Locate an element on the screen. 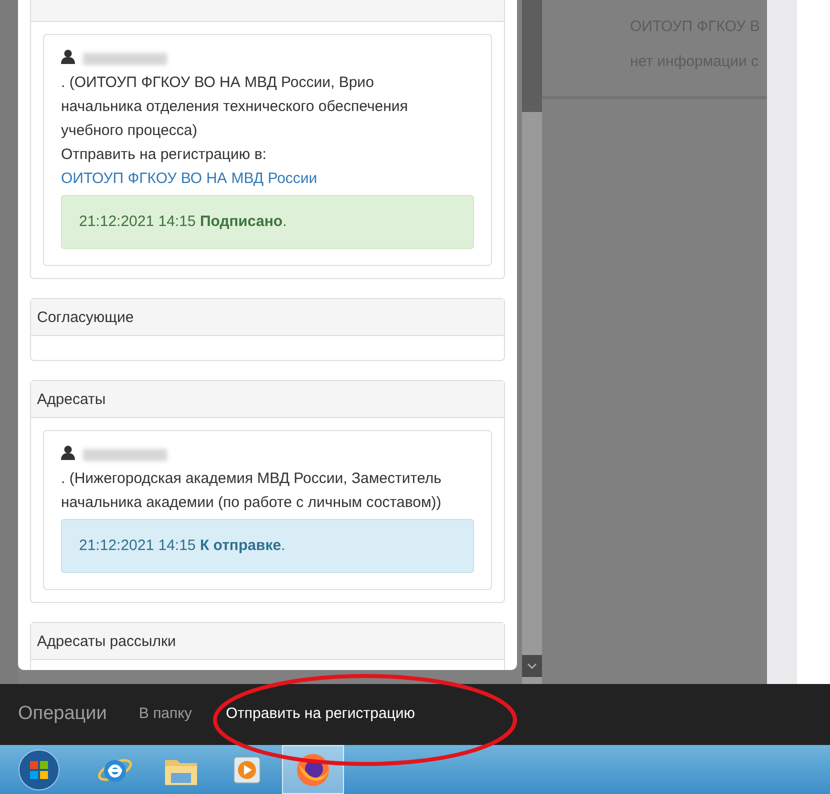 The height and width of the screenshot is (794, 830). panel-title: Согласующие is located at coordinates (85, 317).